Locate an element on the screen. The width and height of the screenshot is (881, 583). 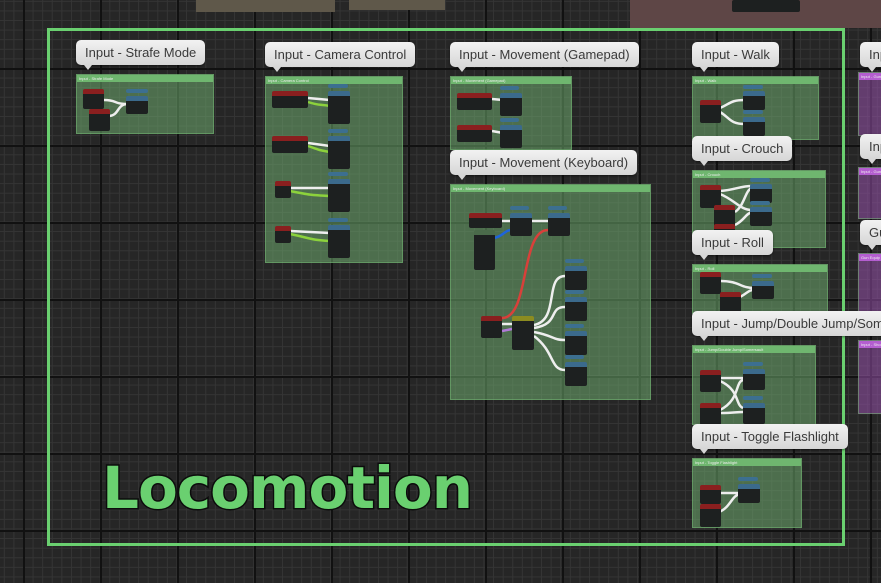
comment-bubble-walk: Input - Walk is located at coordinates (735, 57).